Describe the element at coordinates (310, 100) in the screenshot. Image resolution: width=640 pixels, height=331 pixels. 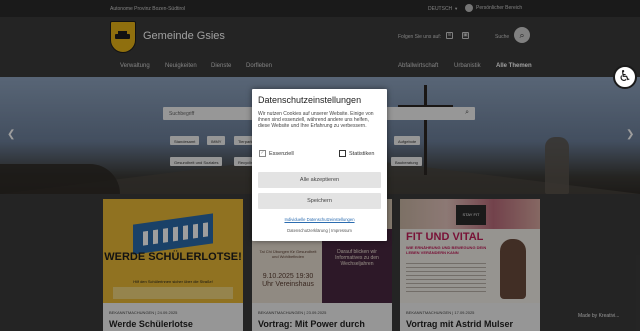
I see `dialog-title: Datenschutzeinstellungen` at that location.